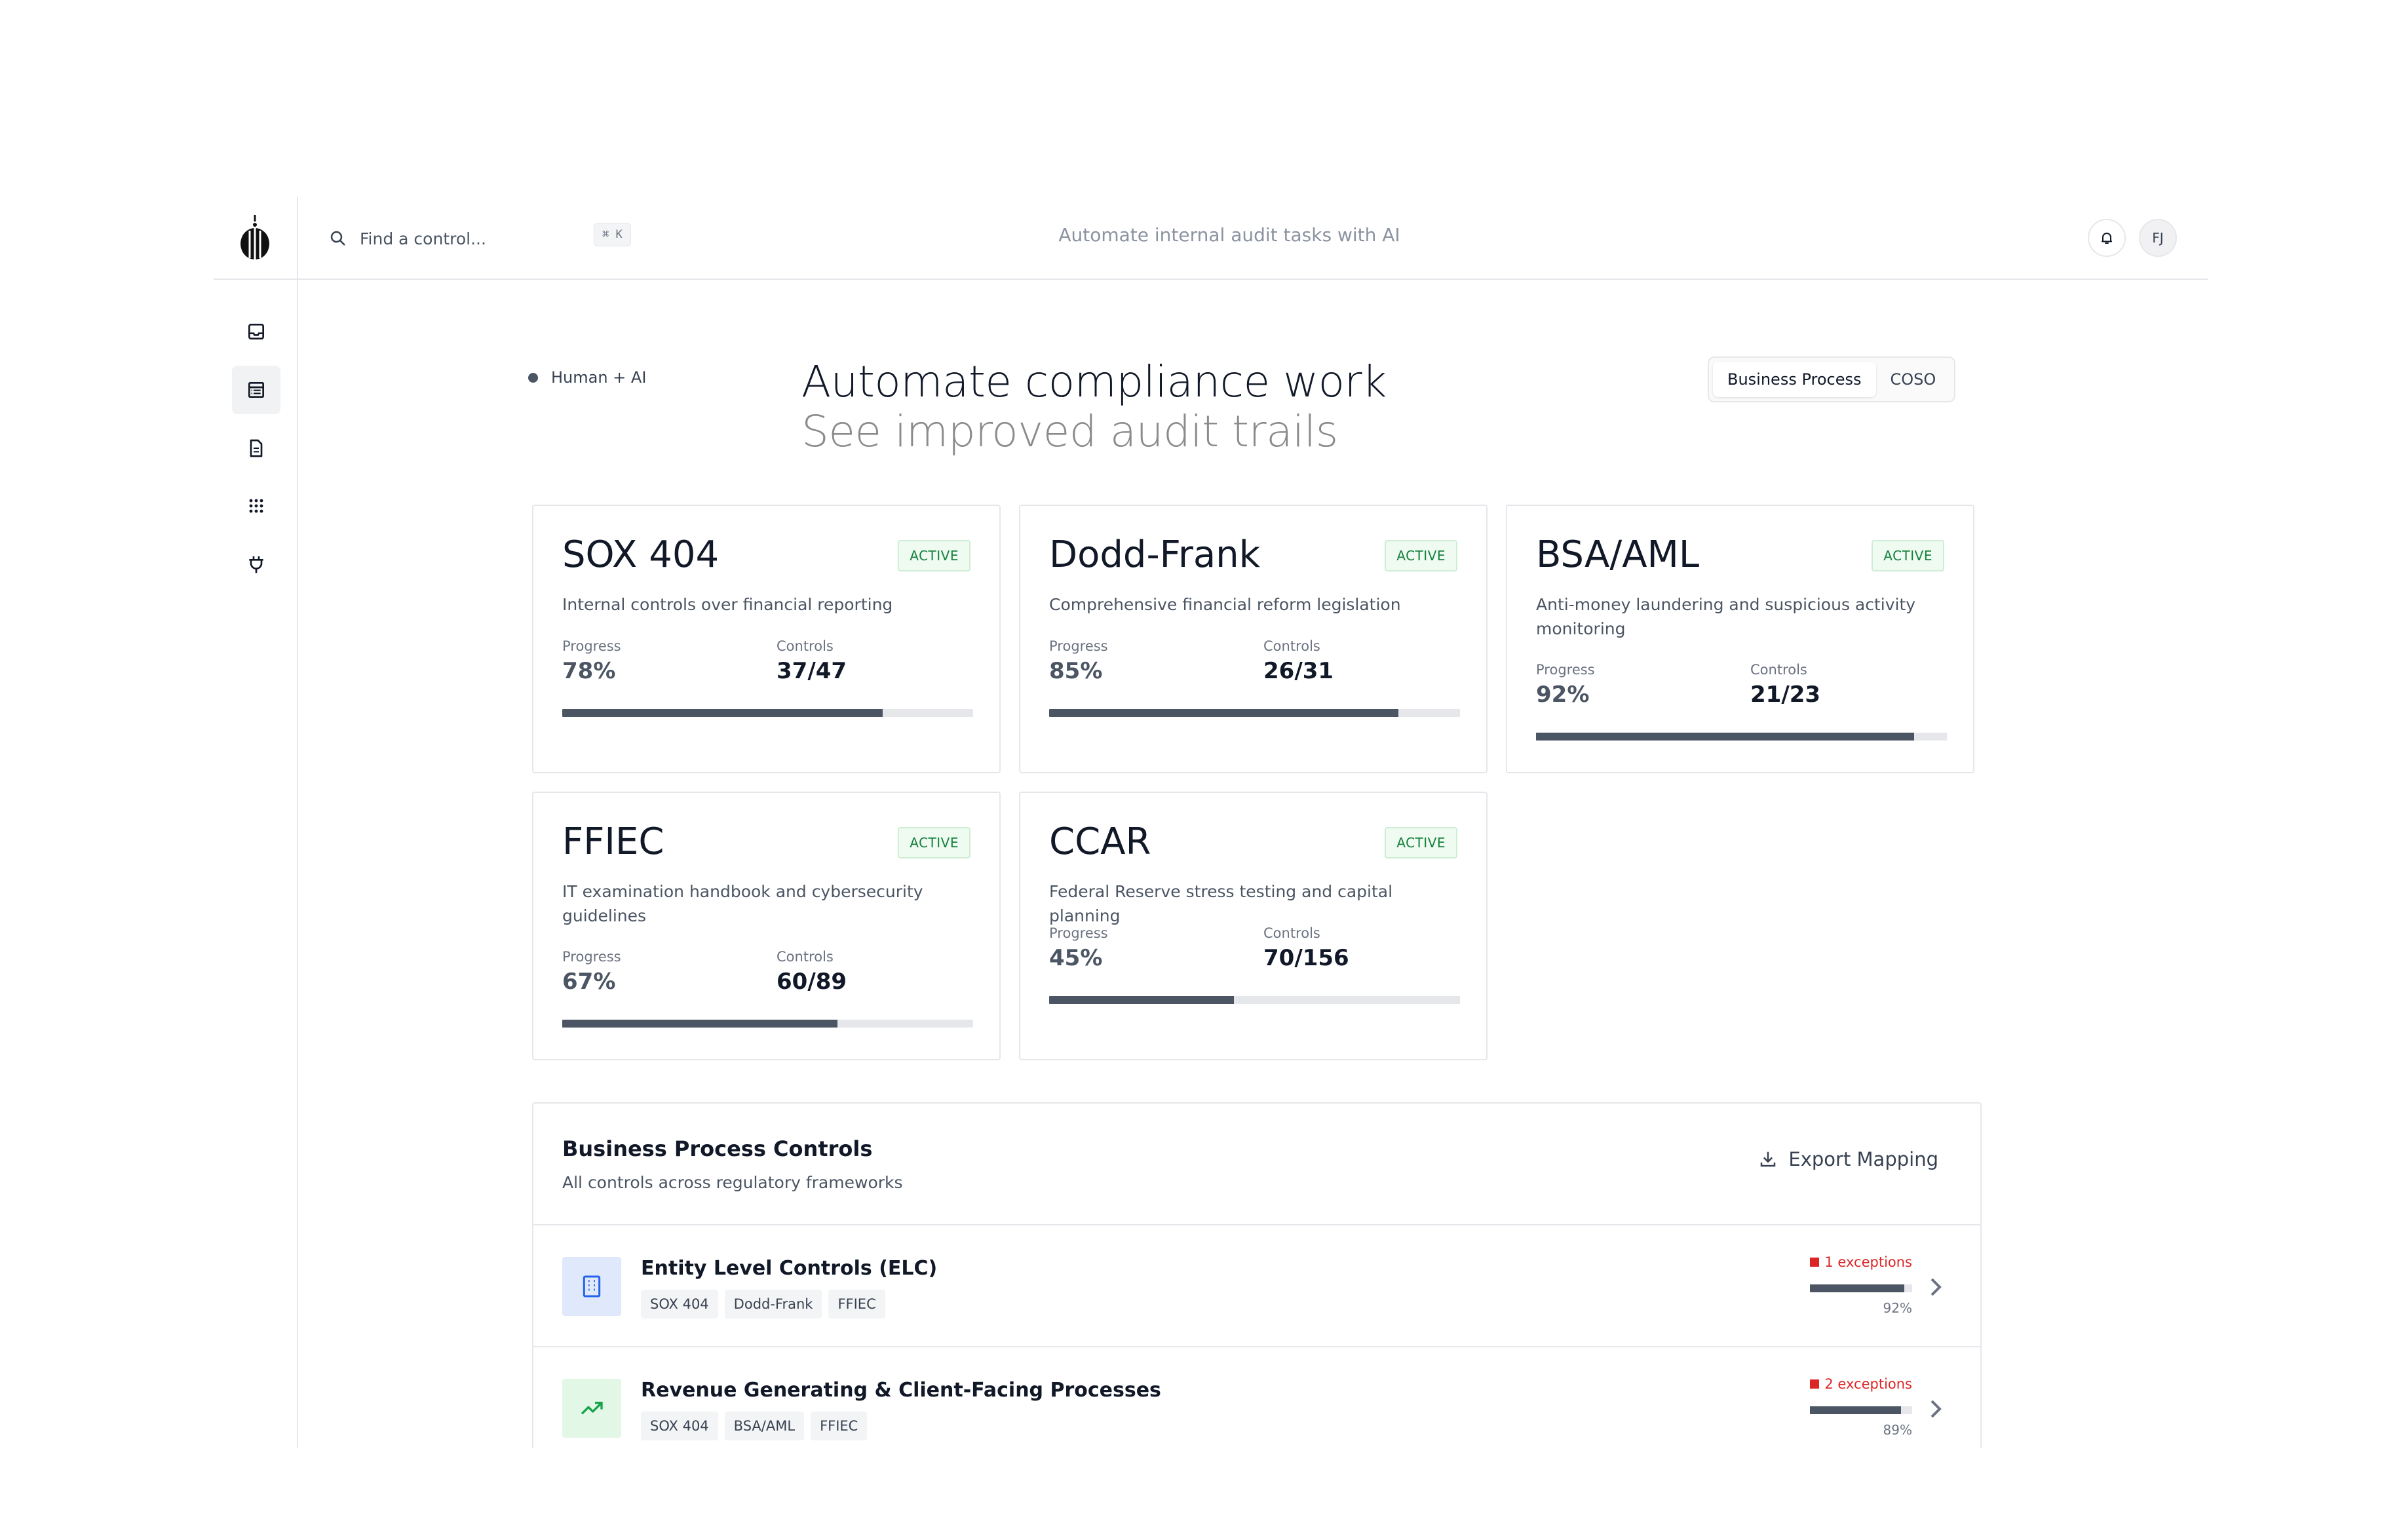  Describe the element at coordinates (592, 1286) in the screenshot. I see `building-icon` at that location.